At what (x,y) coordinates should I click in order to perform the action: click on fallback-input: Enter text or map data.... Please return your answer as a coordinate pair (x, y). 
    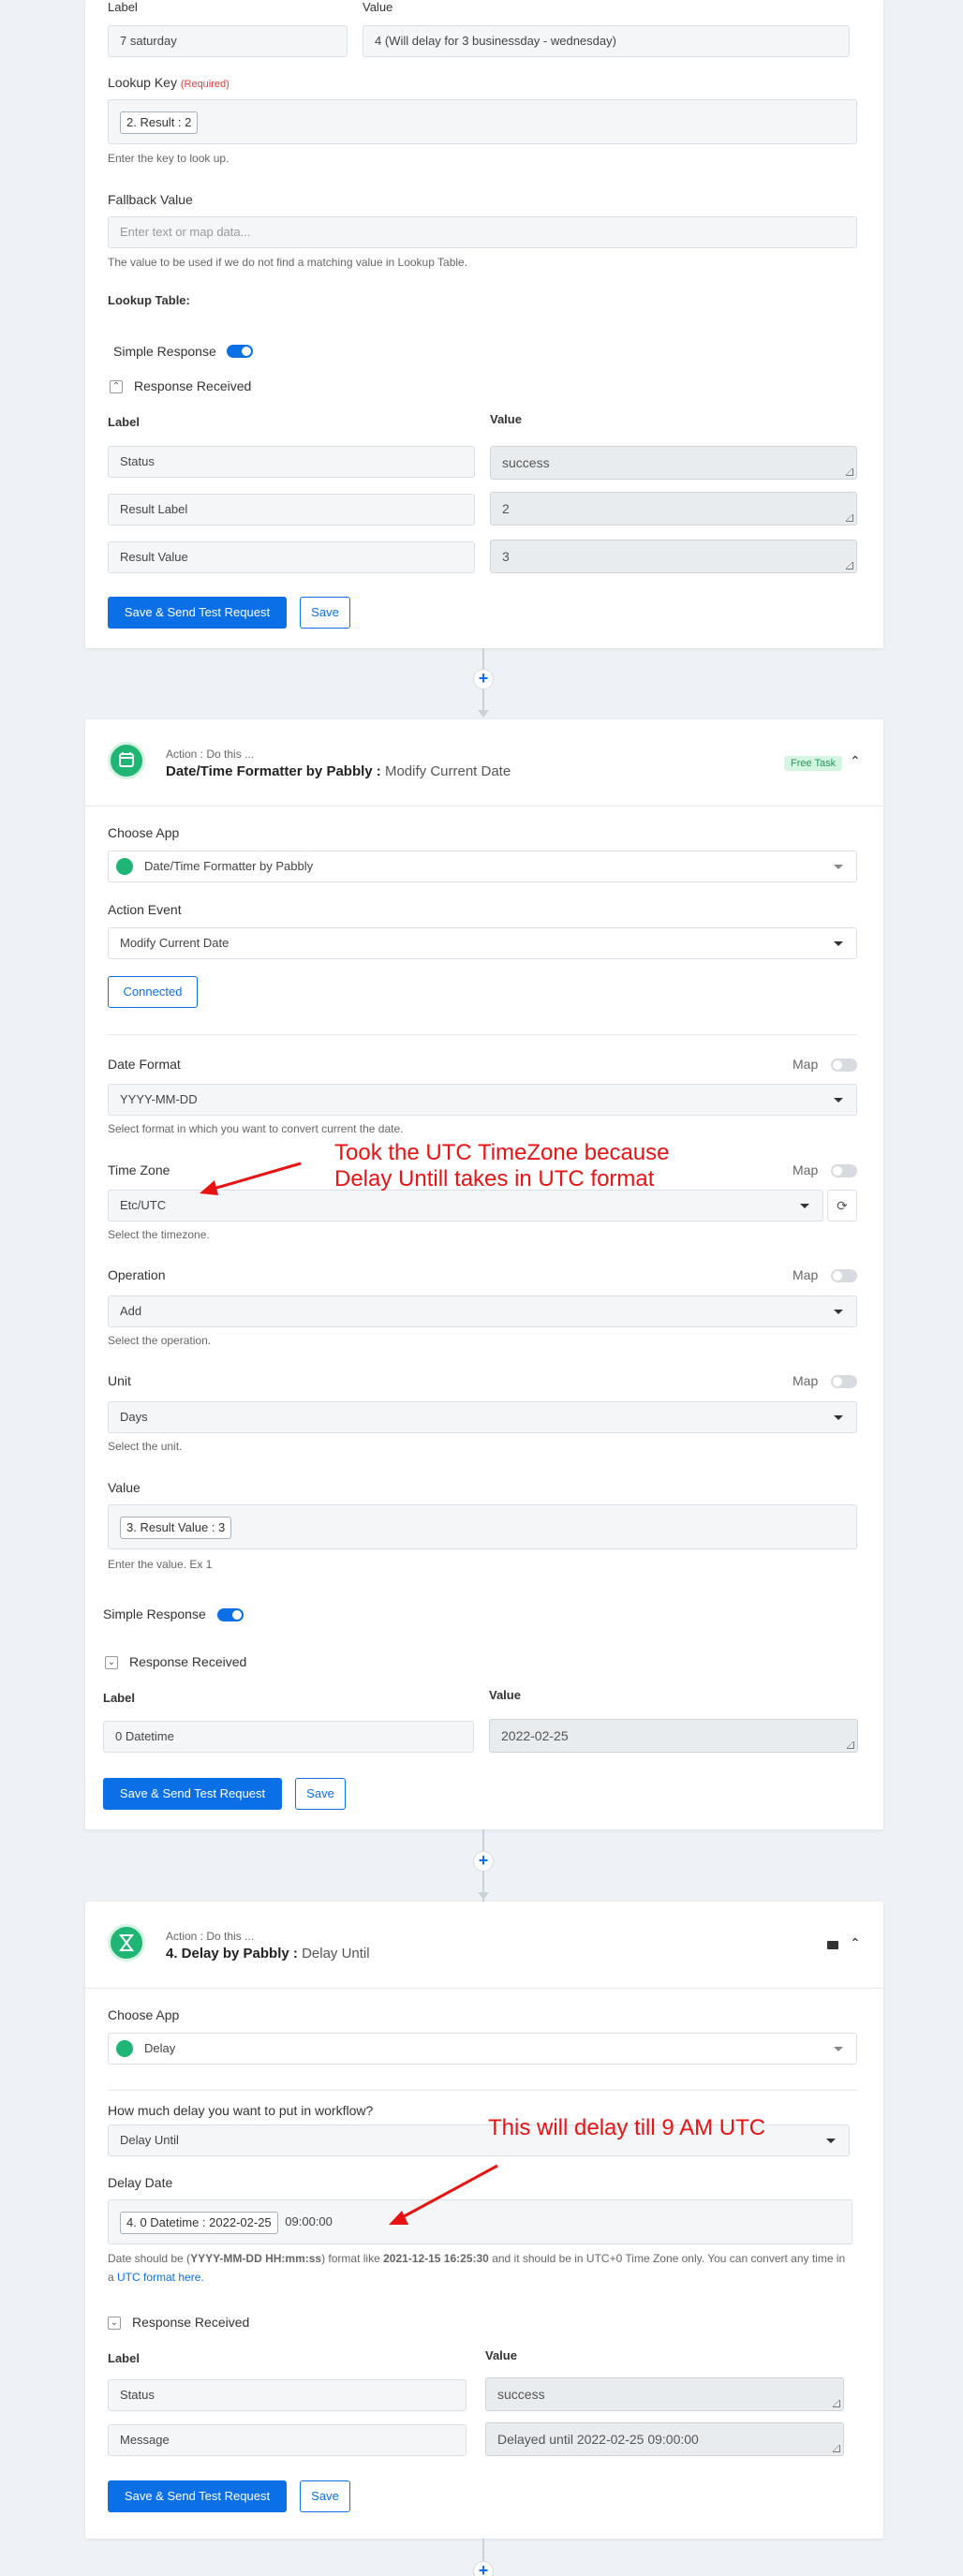
    Looking at the image, I should click on (483, 232).